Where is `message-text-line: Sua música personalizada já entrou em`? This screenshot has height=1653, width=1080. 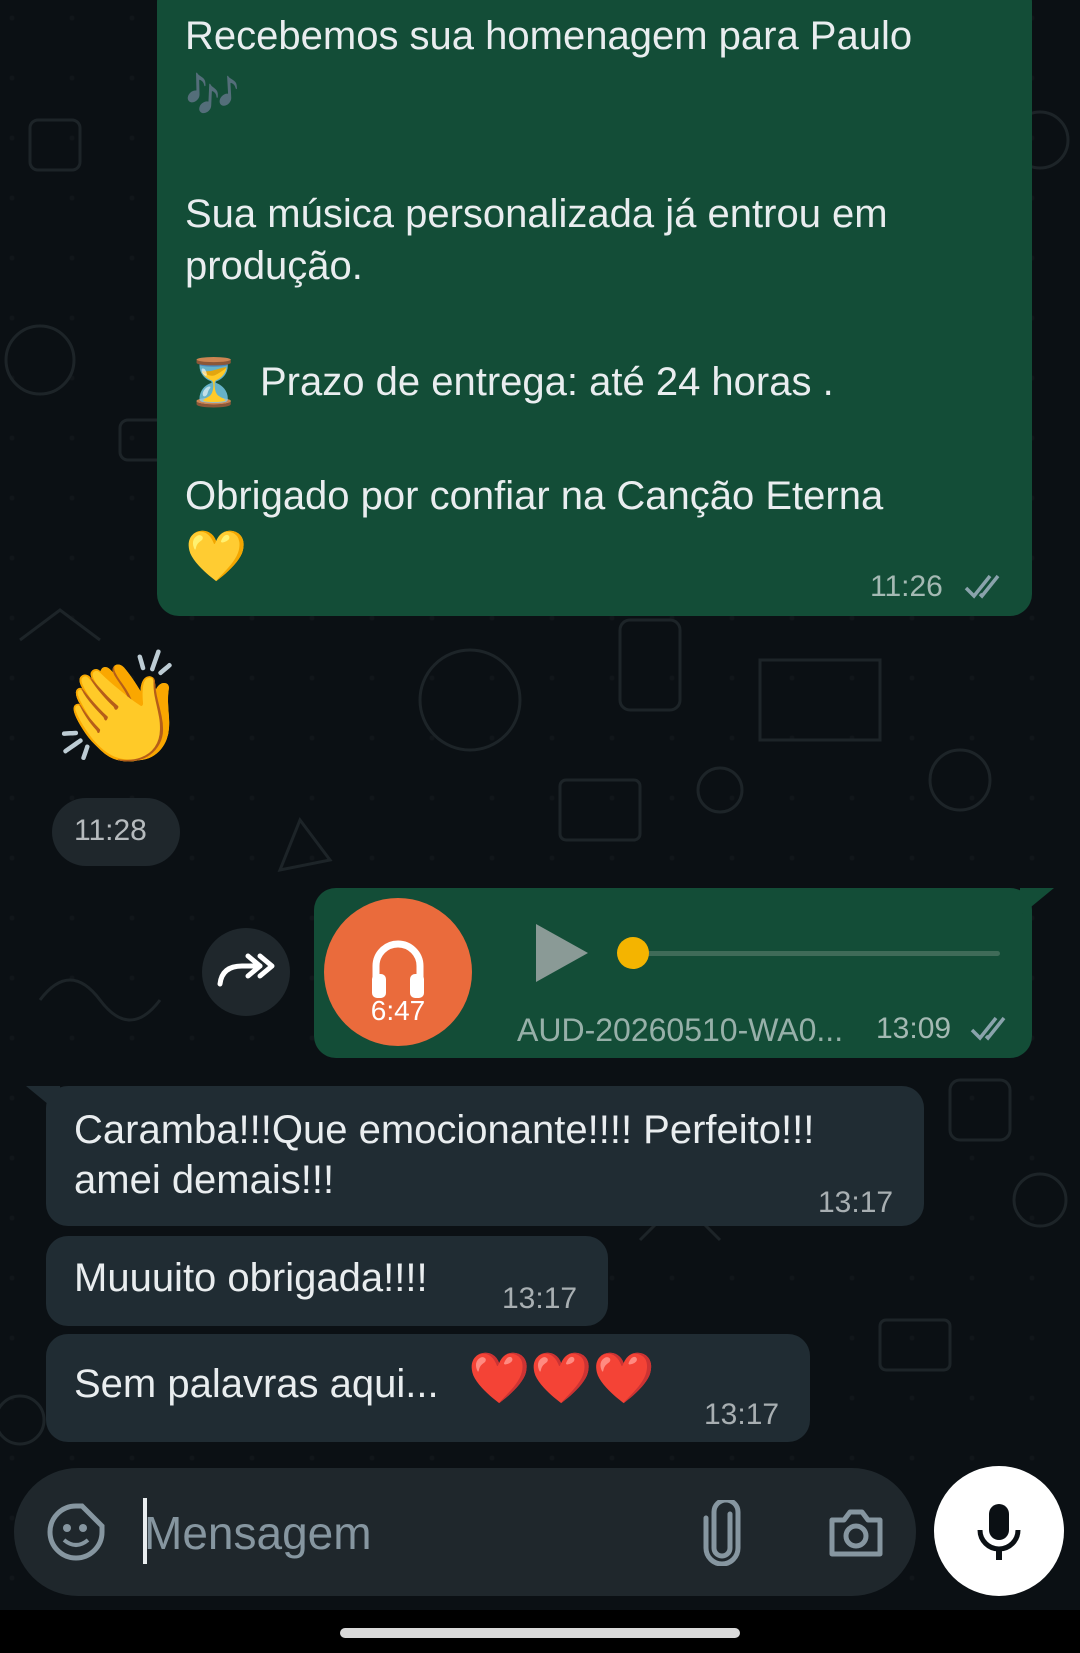 message-text-line: Sua música personalizada já entrou em is located at coordinates (536, 214).